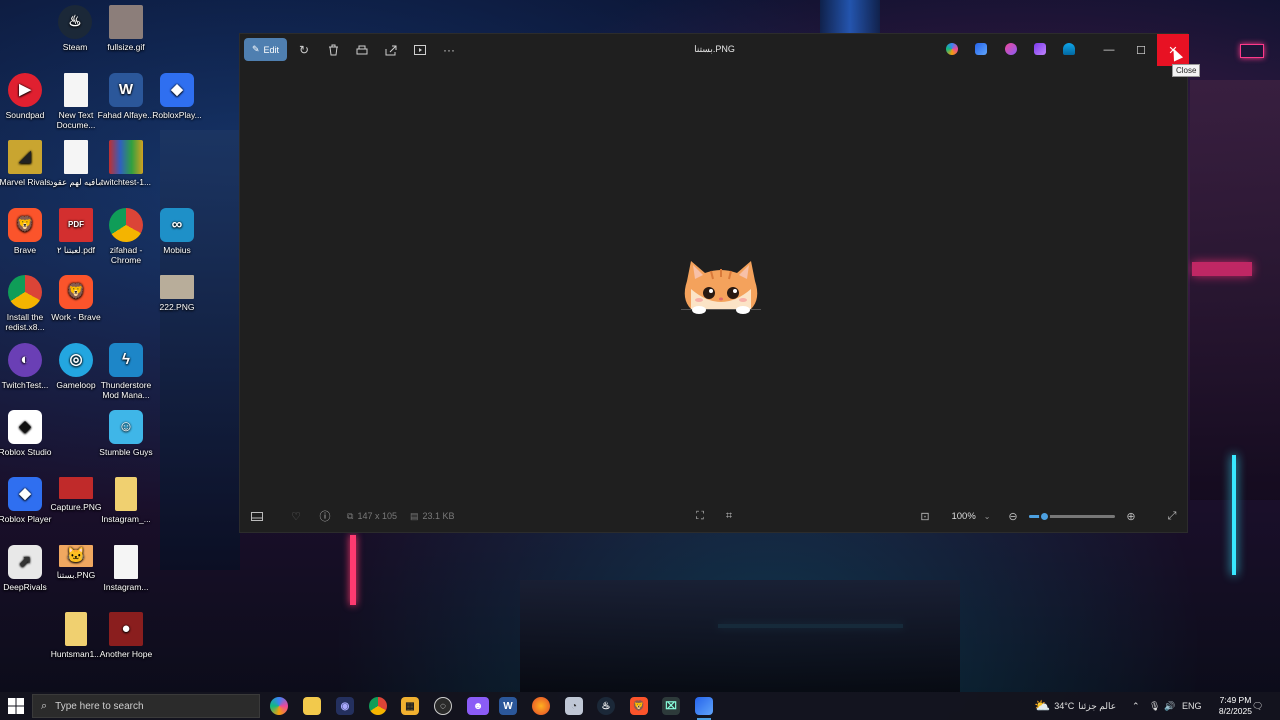  I want to click on zoom-in-icon: ⊕, so click(1131, 516).